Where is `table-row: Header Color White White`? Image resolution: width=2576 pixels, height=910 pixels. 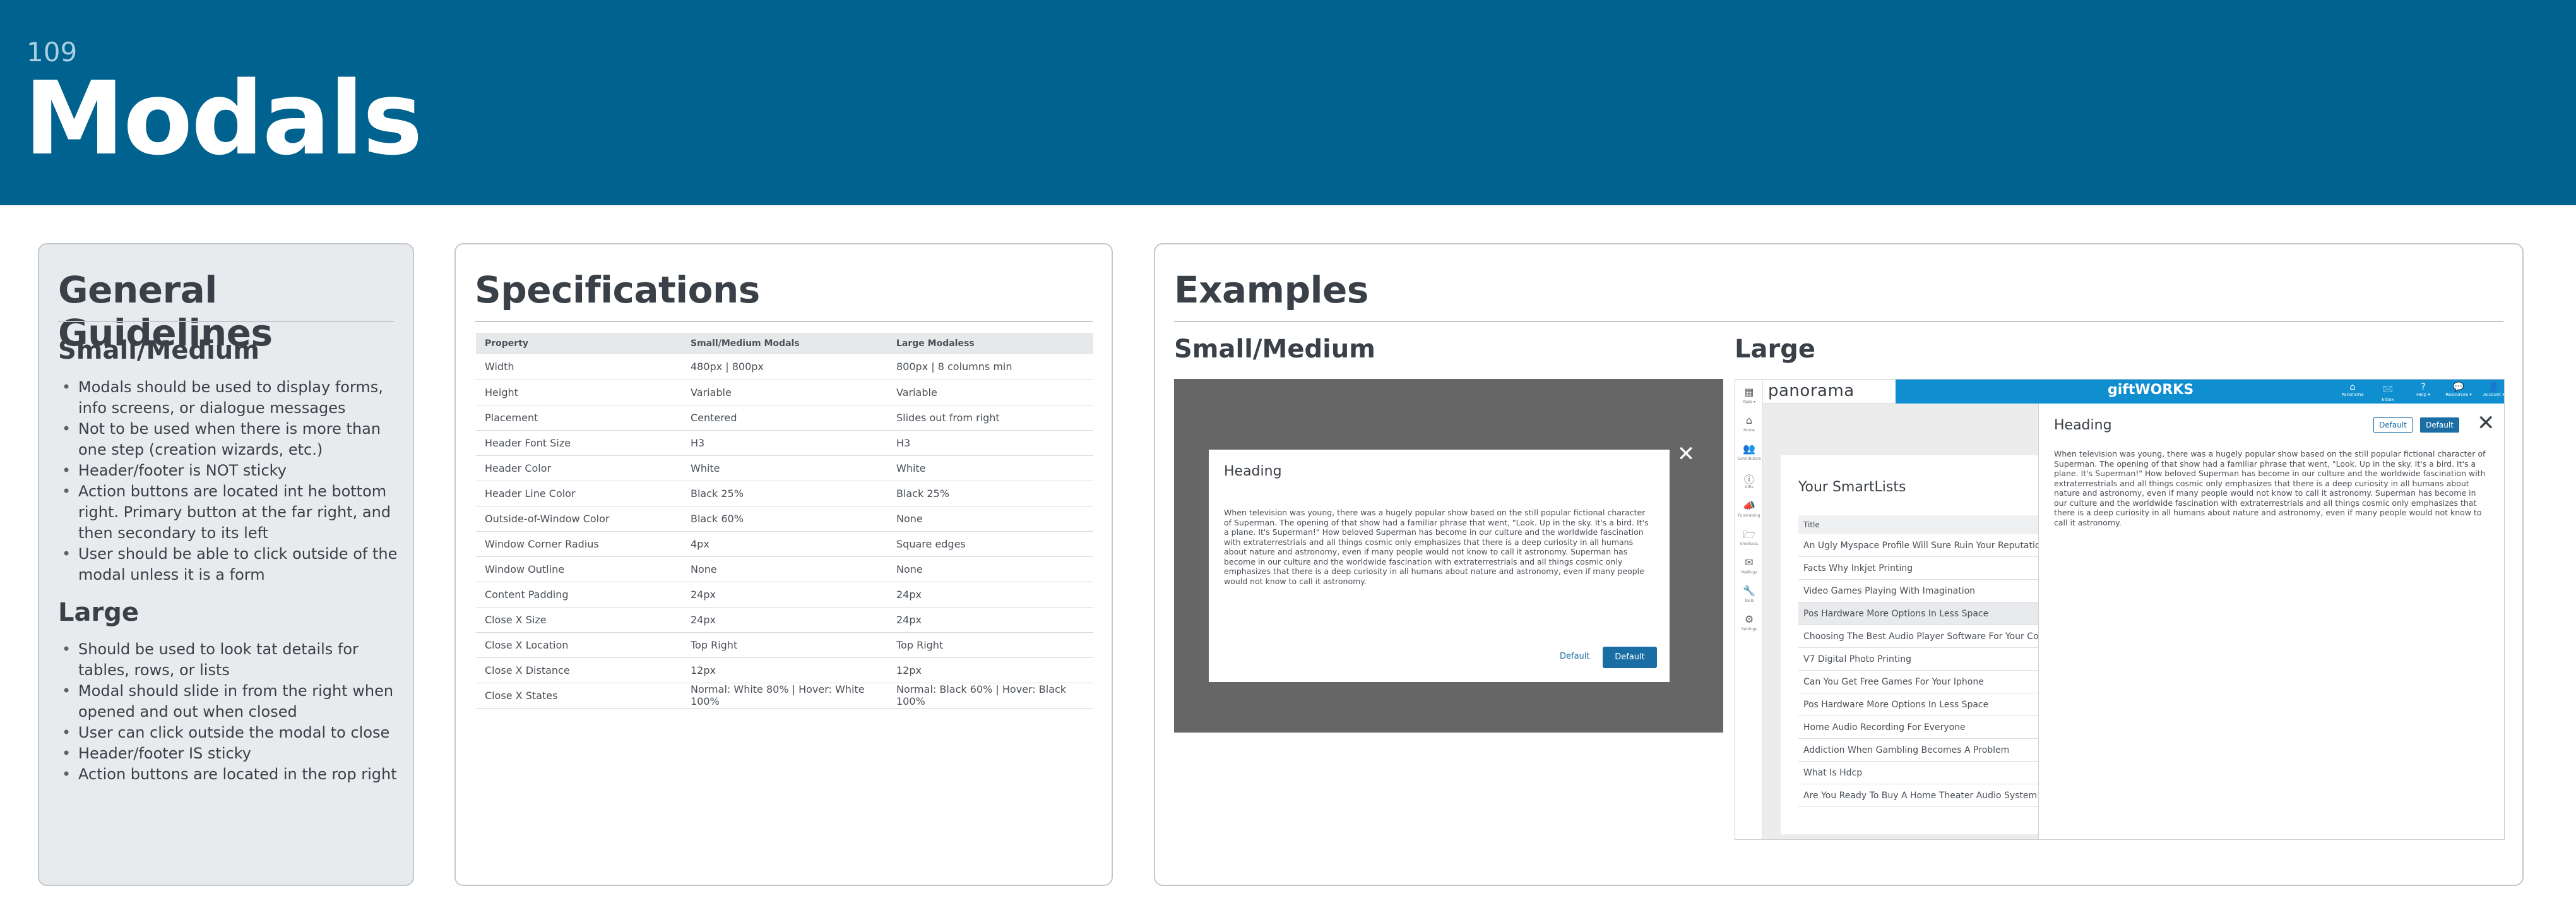 table-row: Header Color White White is located at coordinates (784, 468).